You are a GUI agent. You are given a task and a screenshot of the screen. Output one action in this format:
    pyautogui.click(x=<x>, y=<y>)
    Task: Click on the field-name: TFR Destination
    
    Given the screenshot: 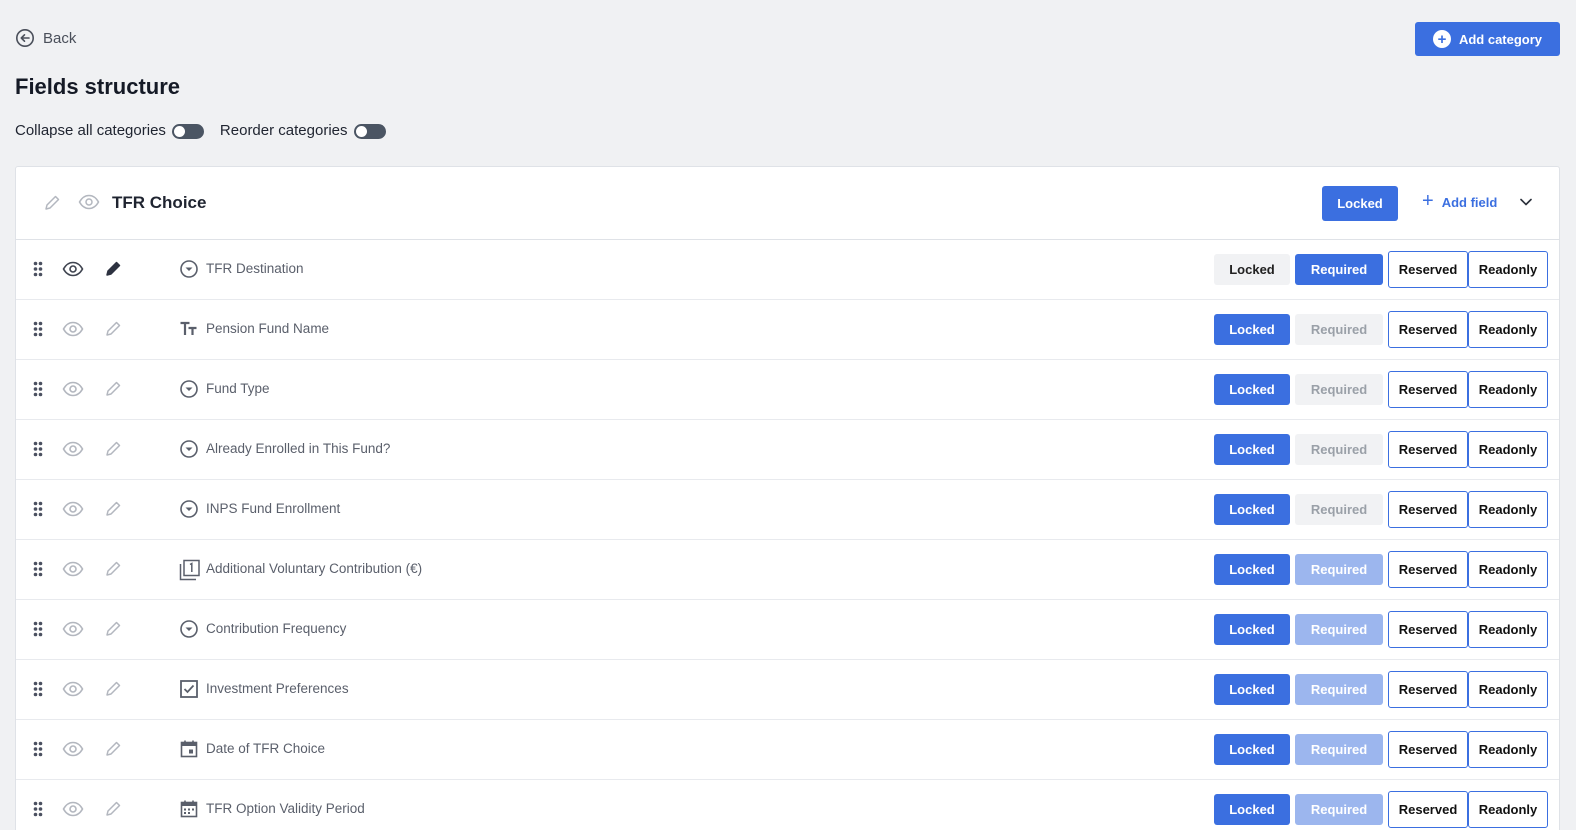 What is the action you would take?
    pyautogui.click(x=255, y=268)
    